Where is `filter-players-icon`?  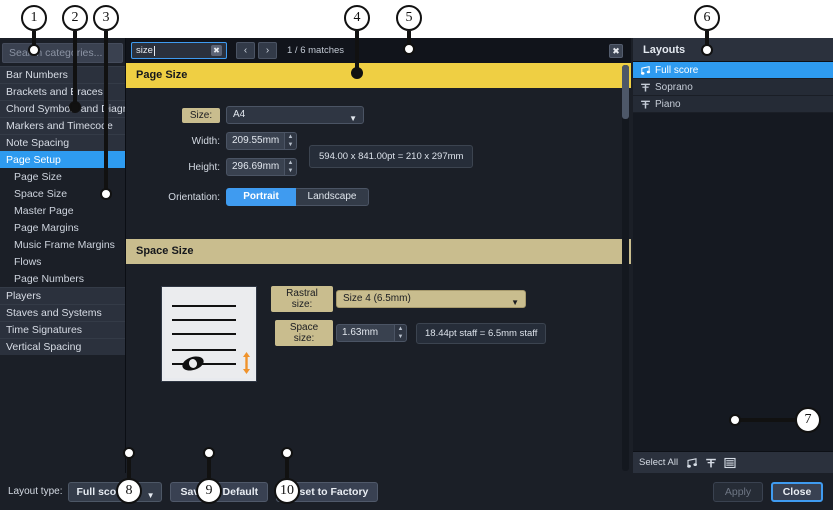
filter-players-icon is located at coordinates (711, 463).